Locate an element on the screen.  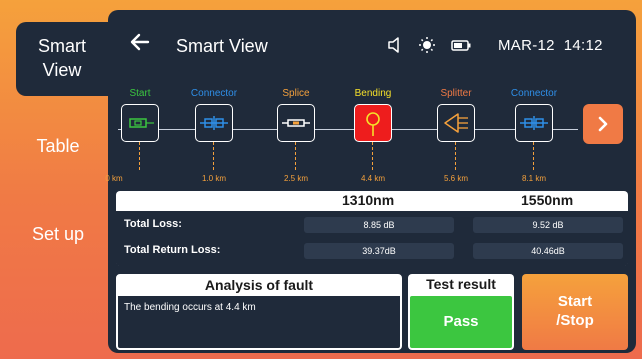
fiber-trace-line is located at coordinates (348, 129).